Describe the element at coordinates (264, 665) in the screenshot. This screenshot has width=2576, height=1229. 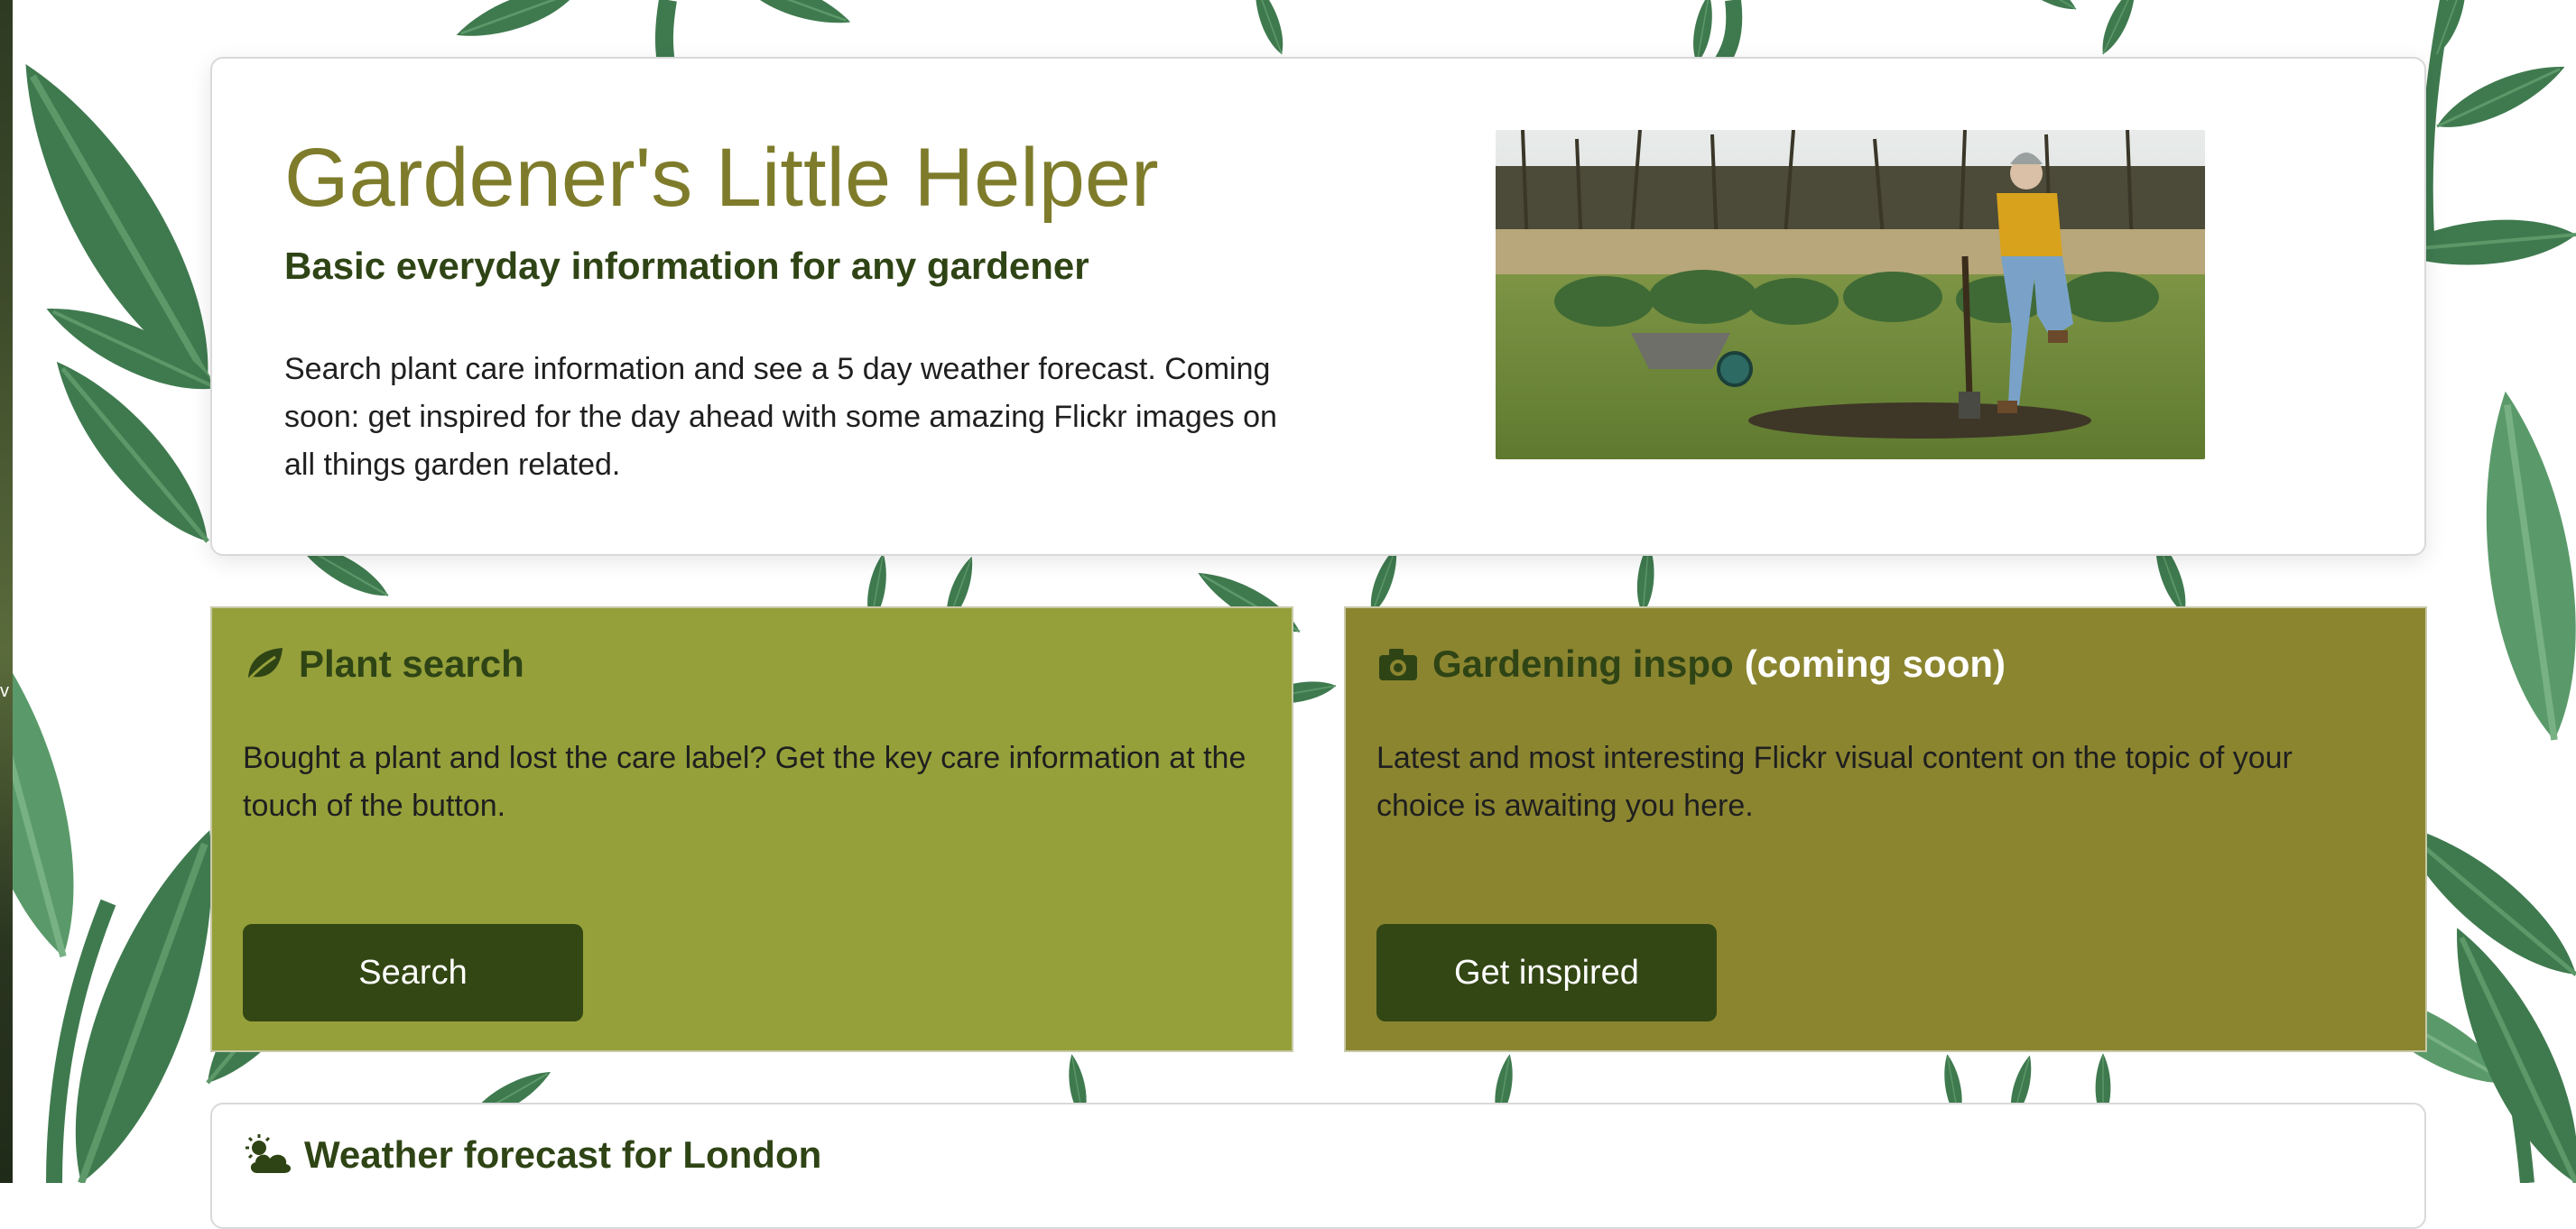
I see `leaf-icon` at that location.